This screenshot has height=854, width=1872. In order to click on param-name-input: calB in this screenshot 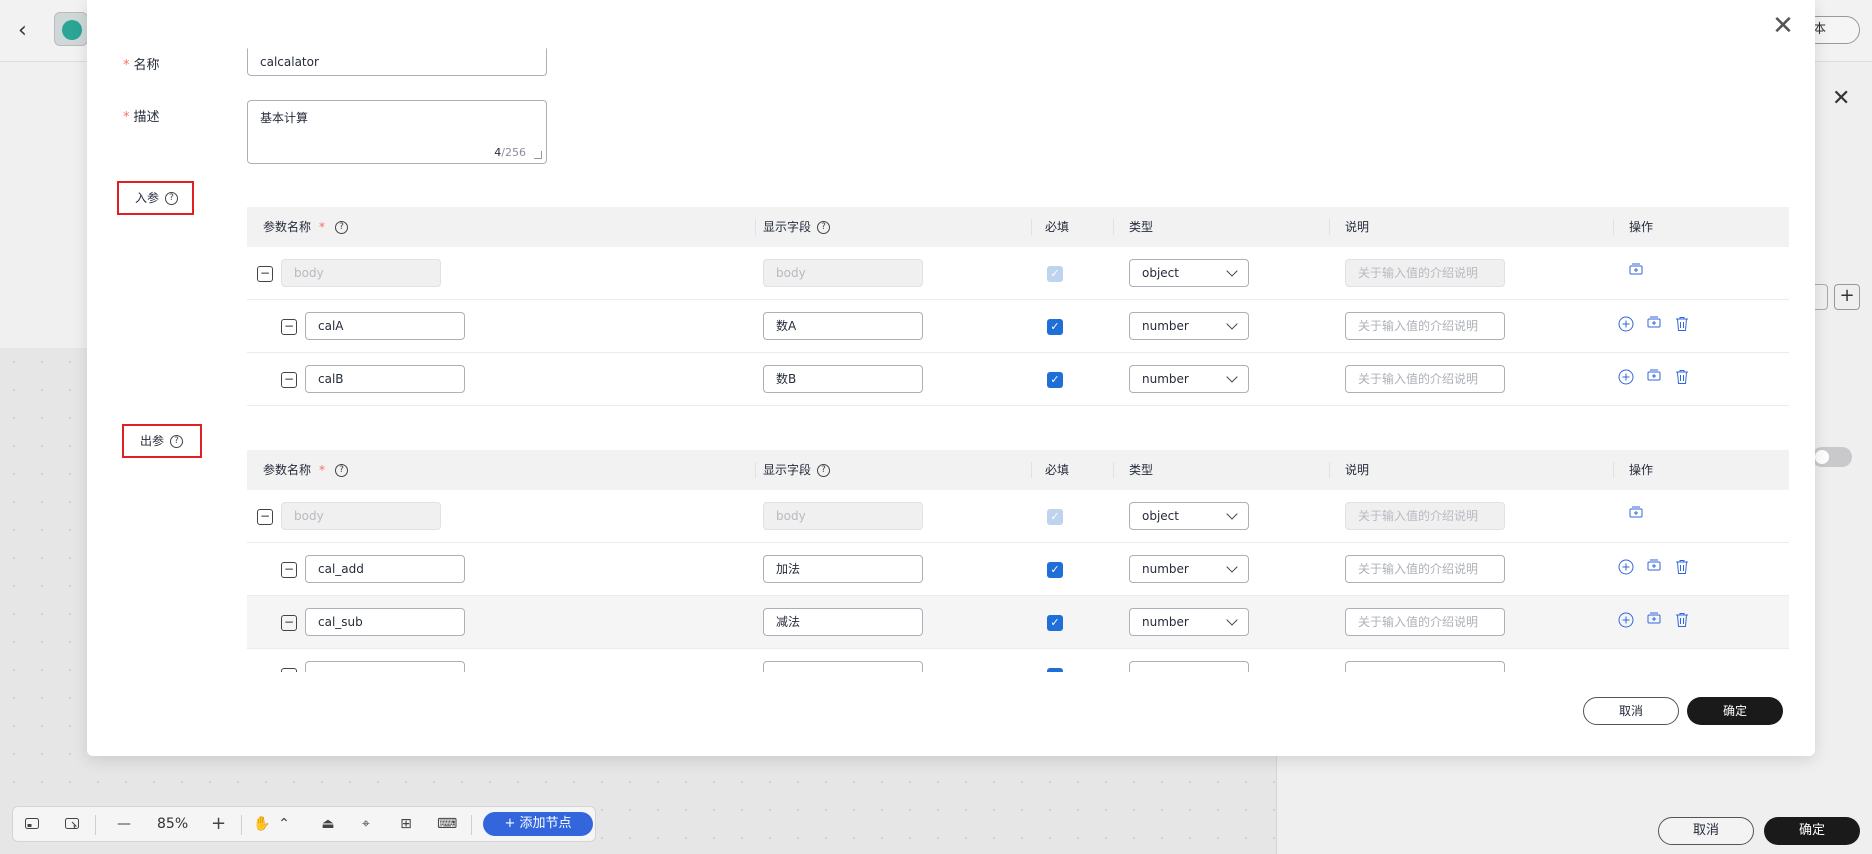, I will do `click(385, 379)`.